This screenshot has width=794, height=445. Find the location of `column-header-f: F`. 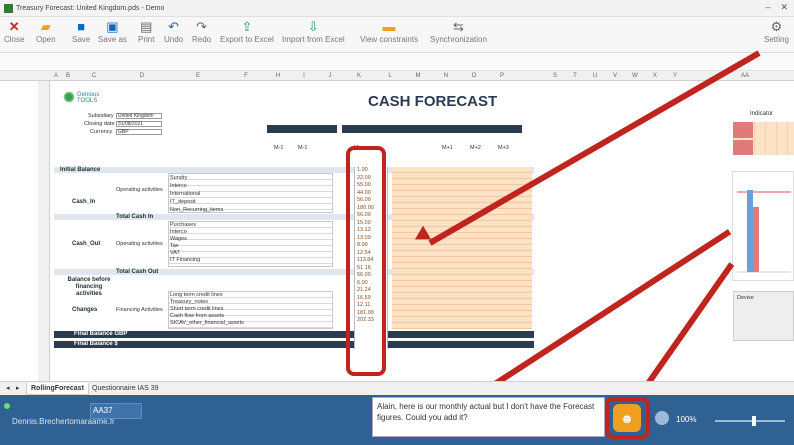

column-header-f: F is located at coordinates (246, 76).